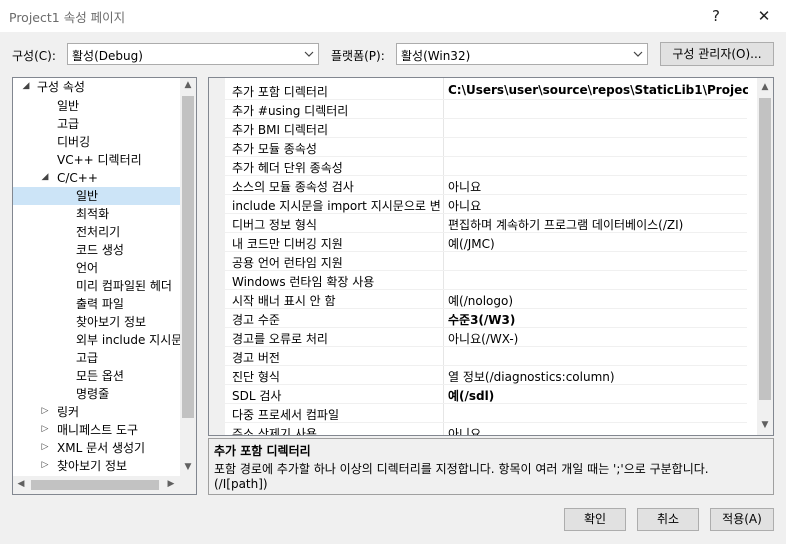 This screenshot has width=786, height=544. Describe the element at coordinates (393, 16) in the screenshot. I see `title-bar: Project1 속성 페이지 ? ✕` at that location.